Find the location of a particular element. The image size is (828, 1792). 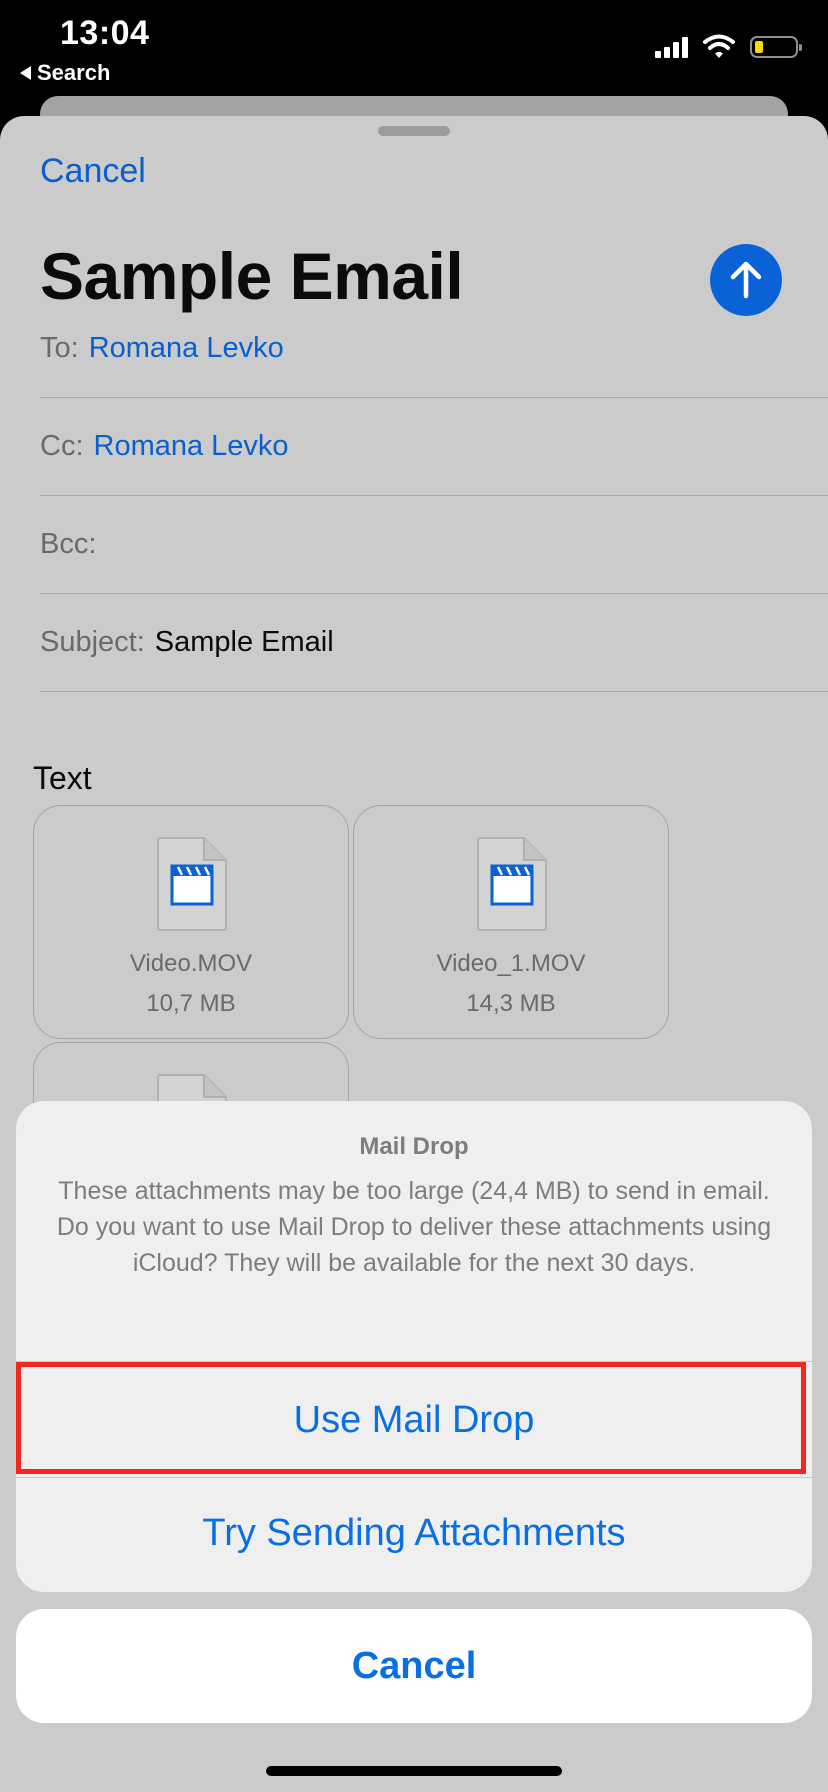

to-recipient: Romana Levko is located at coordinates (186, 348).